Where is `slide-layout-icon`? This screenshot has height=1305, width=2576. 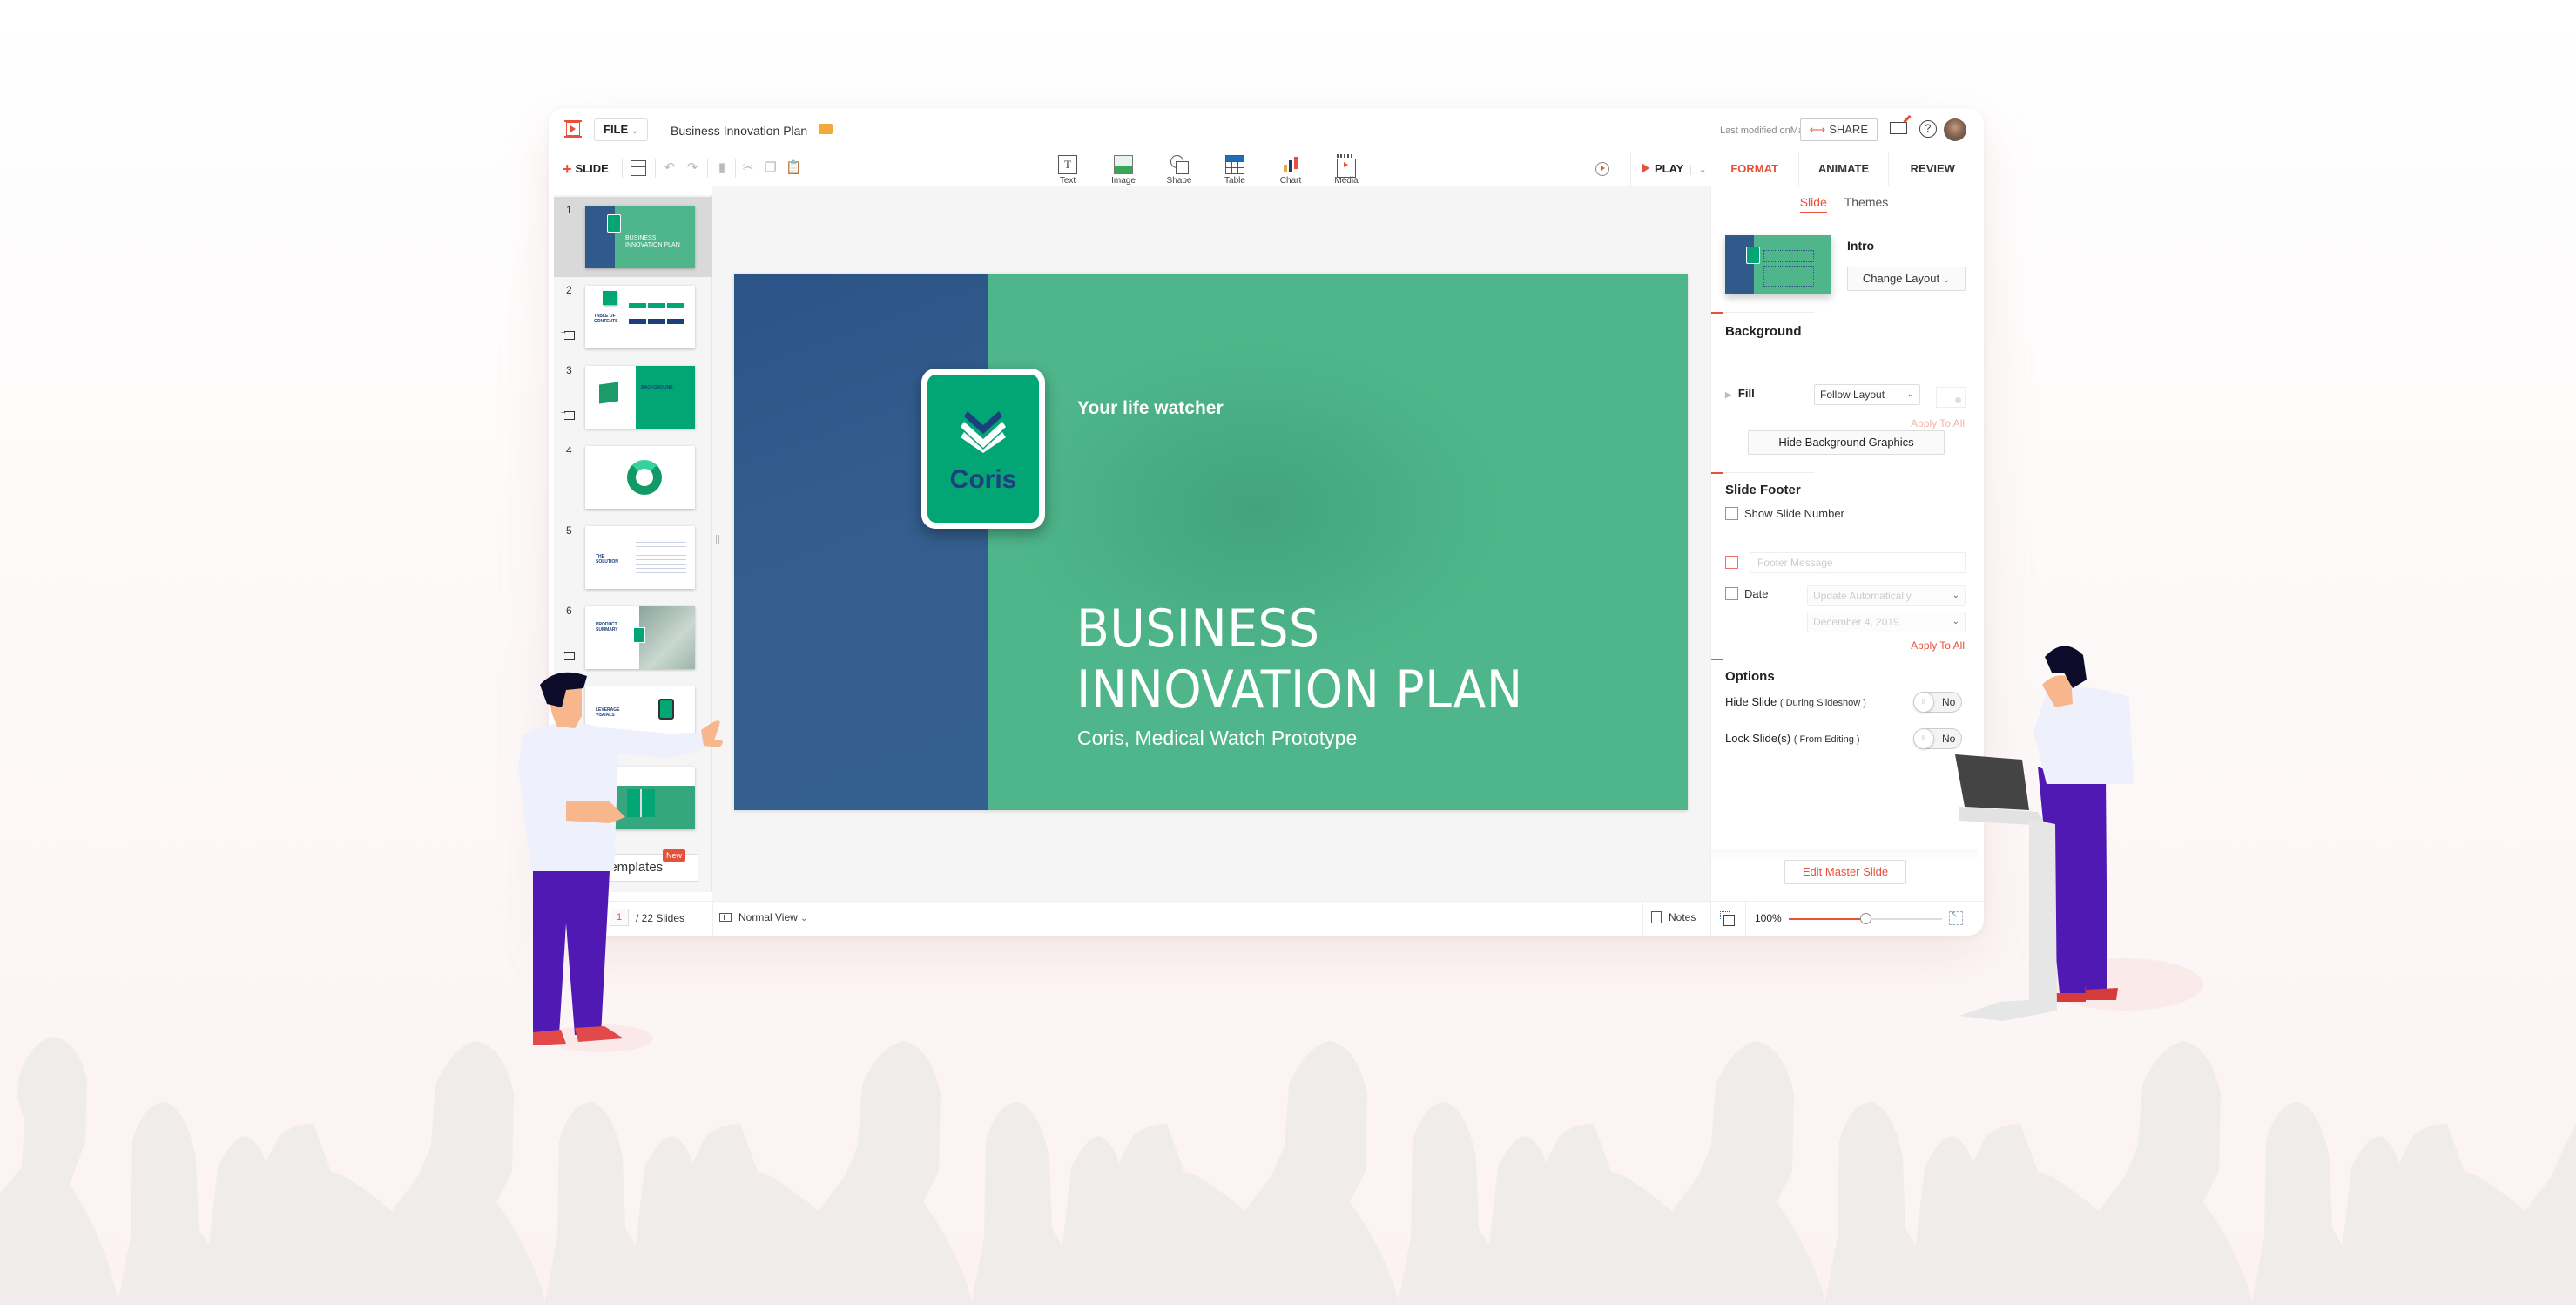
slide-layout-icon is located at coordinates (638, 168).